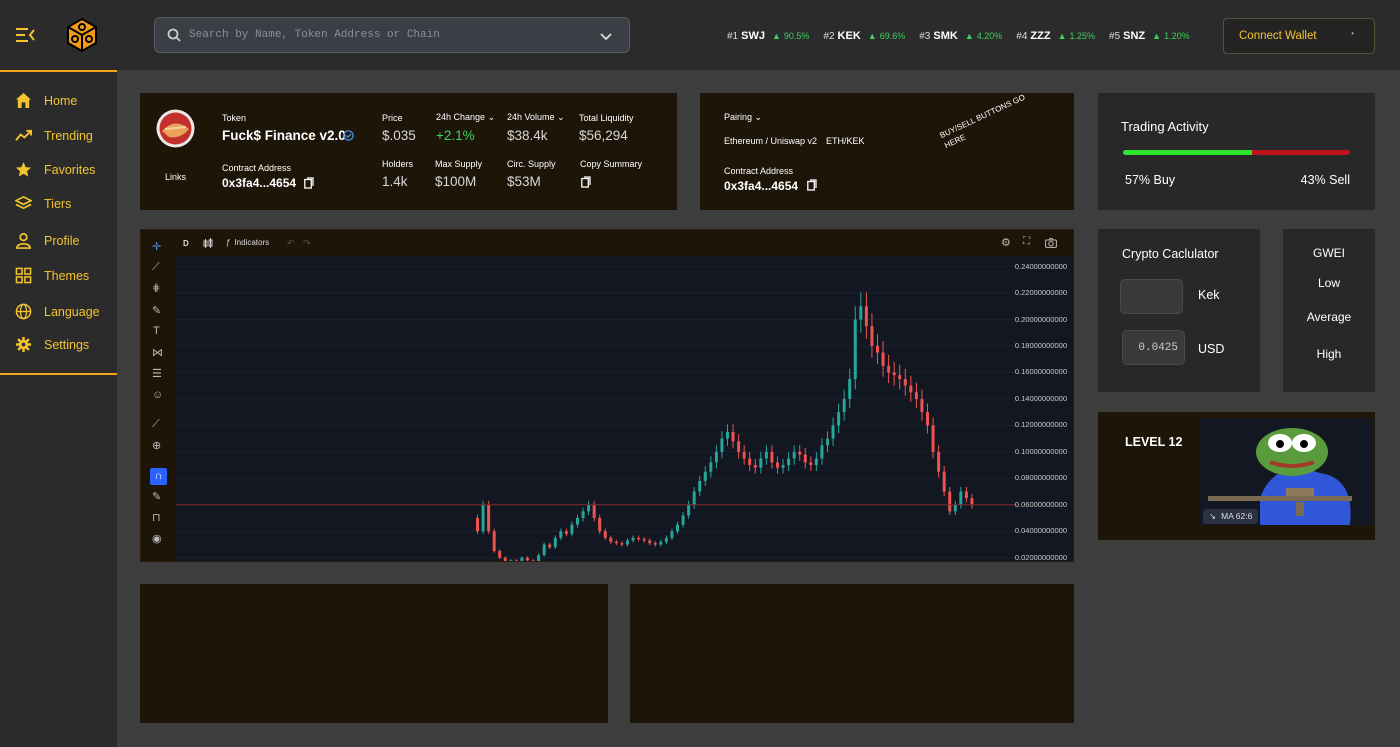 Image resolution: width=1400 pixels, height=747 pixels. What do you see at coordinates (771, 141) in the screenshot?
I see `exchange-name: Ethereum / Uniswap v2` at bounding box center [771, 141].